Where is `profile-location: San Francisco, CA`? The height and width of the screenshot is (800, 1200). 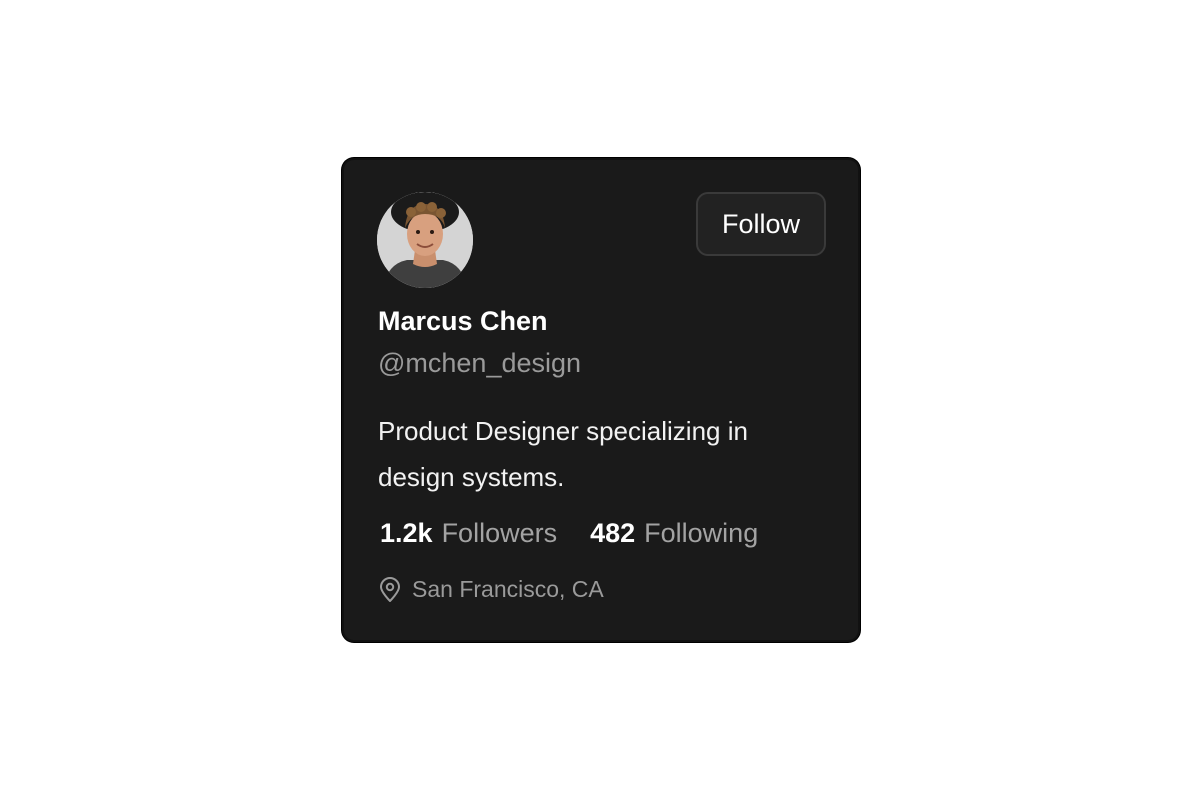
profile-location: San Francisco, CA is located at coordinates (491, 589).